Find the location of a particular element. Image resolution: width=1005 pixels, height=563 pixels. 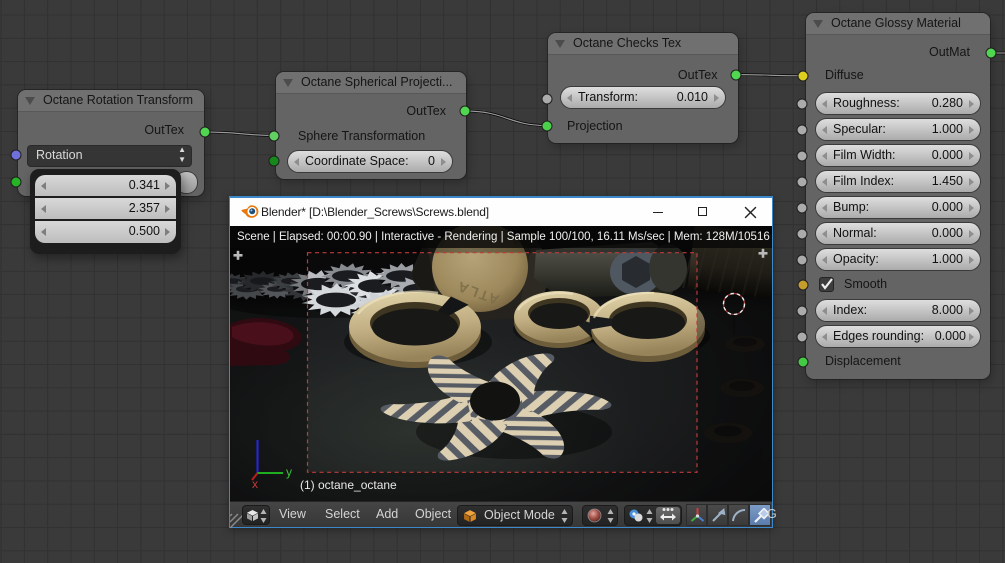

svg-text: (1) octane_octane is located at coordinates (348, 485).